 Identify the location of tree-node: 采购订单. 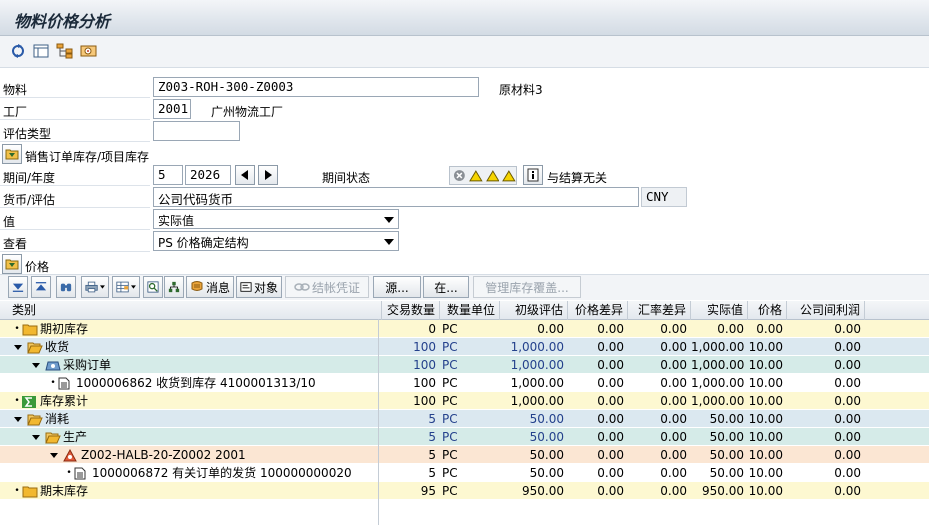
(71, 365).